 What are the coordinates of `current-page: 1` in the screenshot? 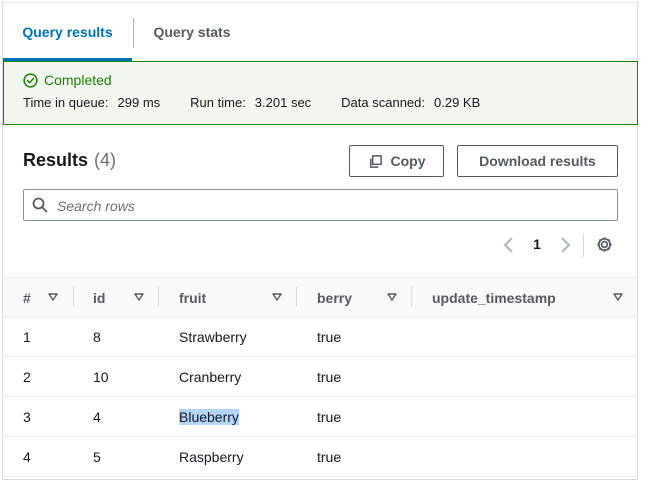 It's located at (537, 244).